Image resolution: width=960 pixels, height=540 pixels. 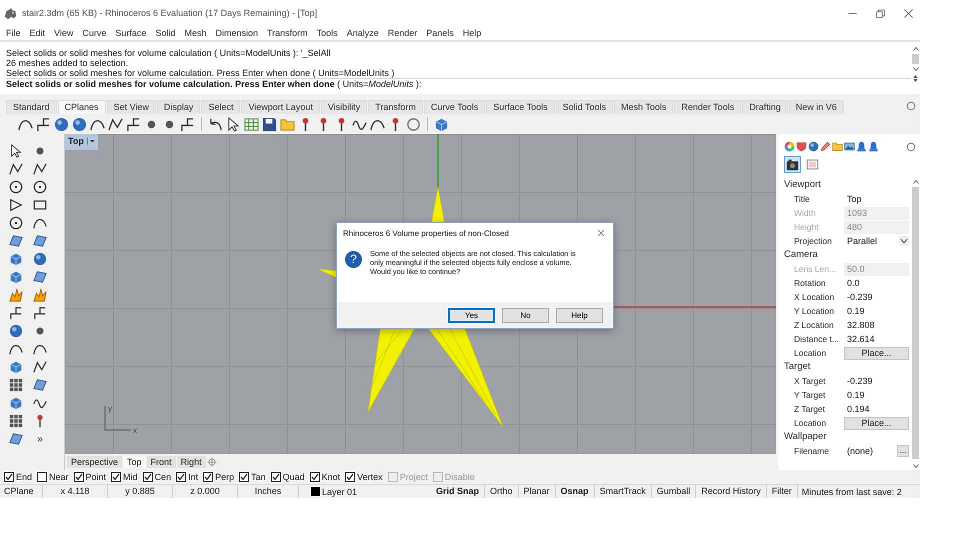 I want to click on spin-arrows-icon, so click(x=915, y=78).